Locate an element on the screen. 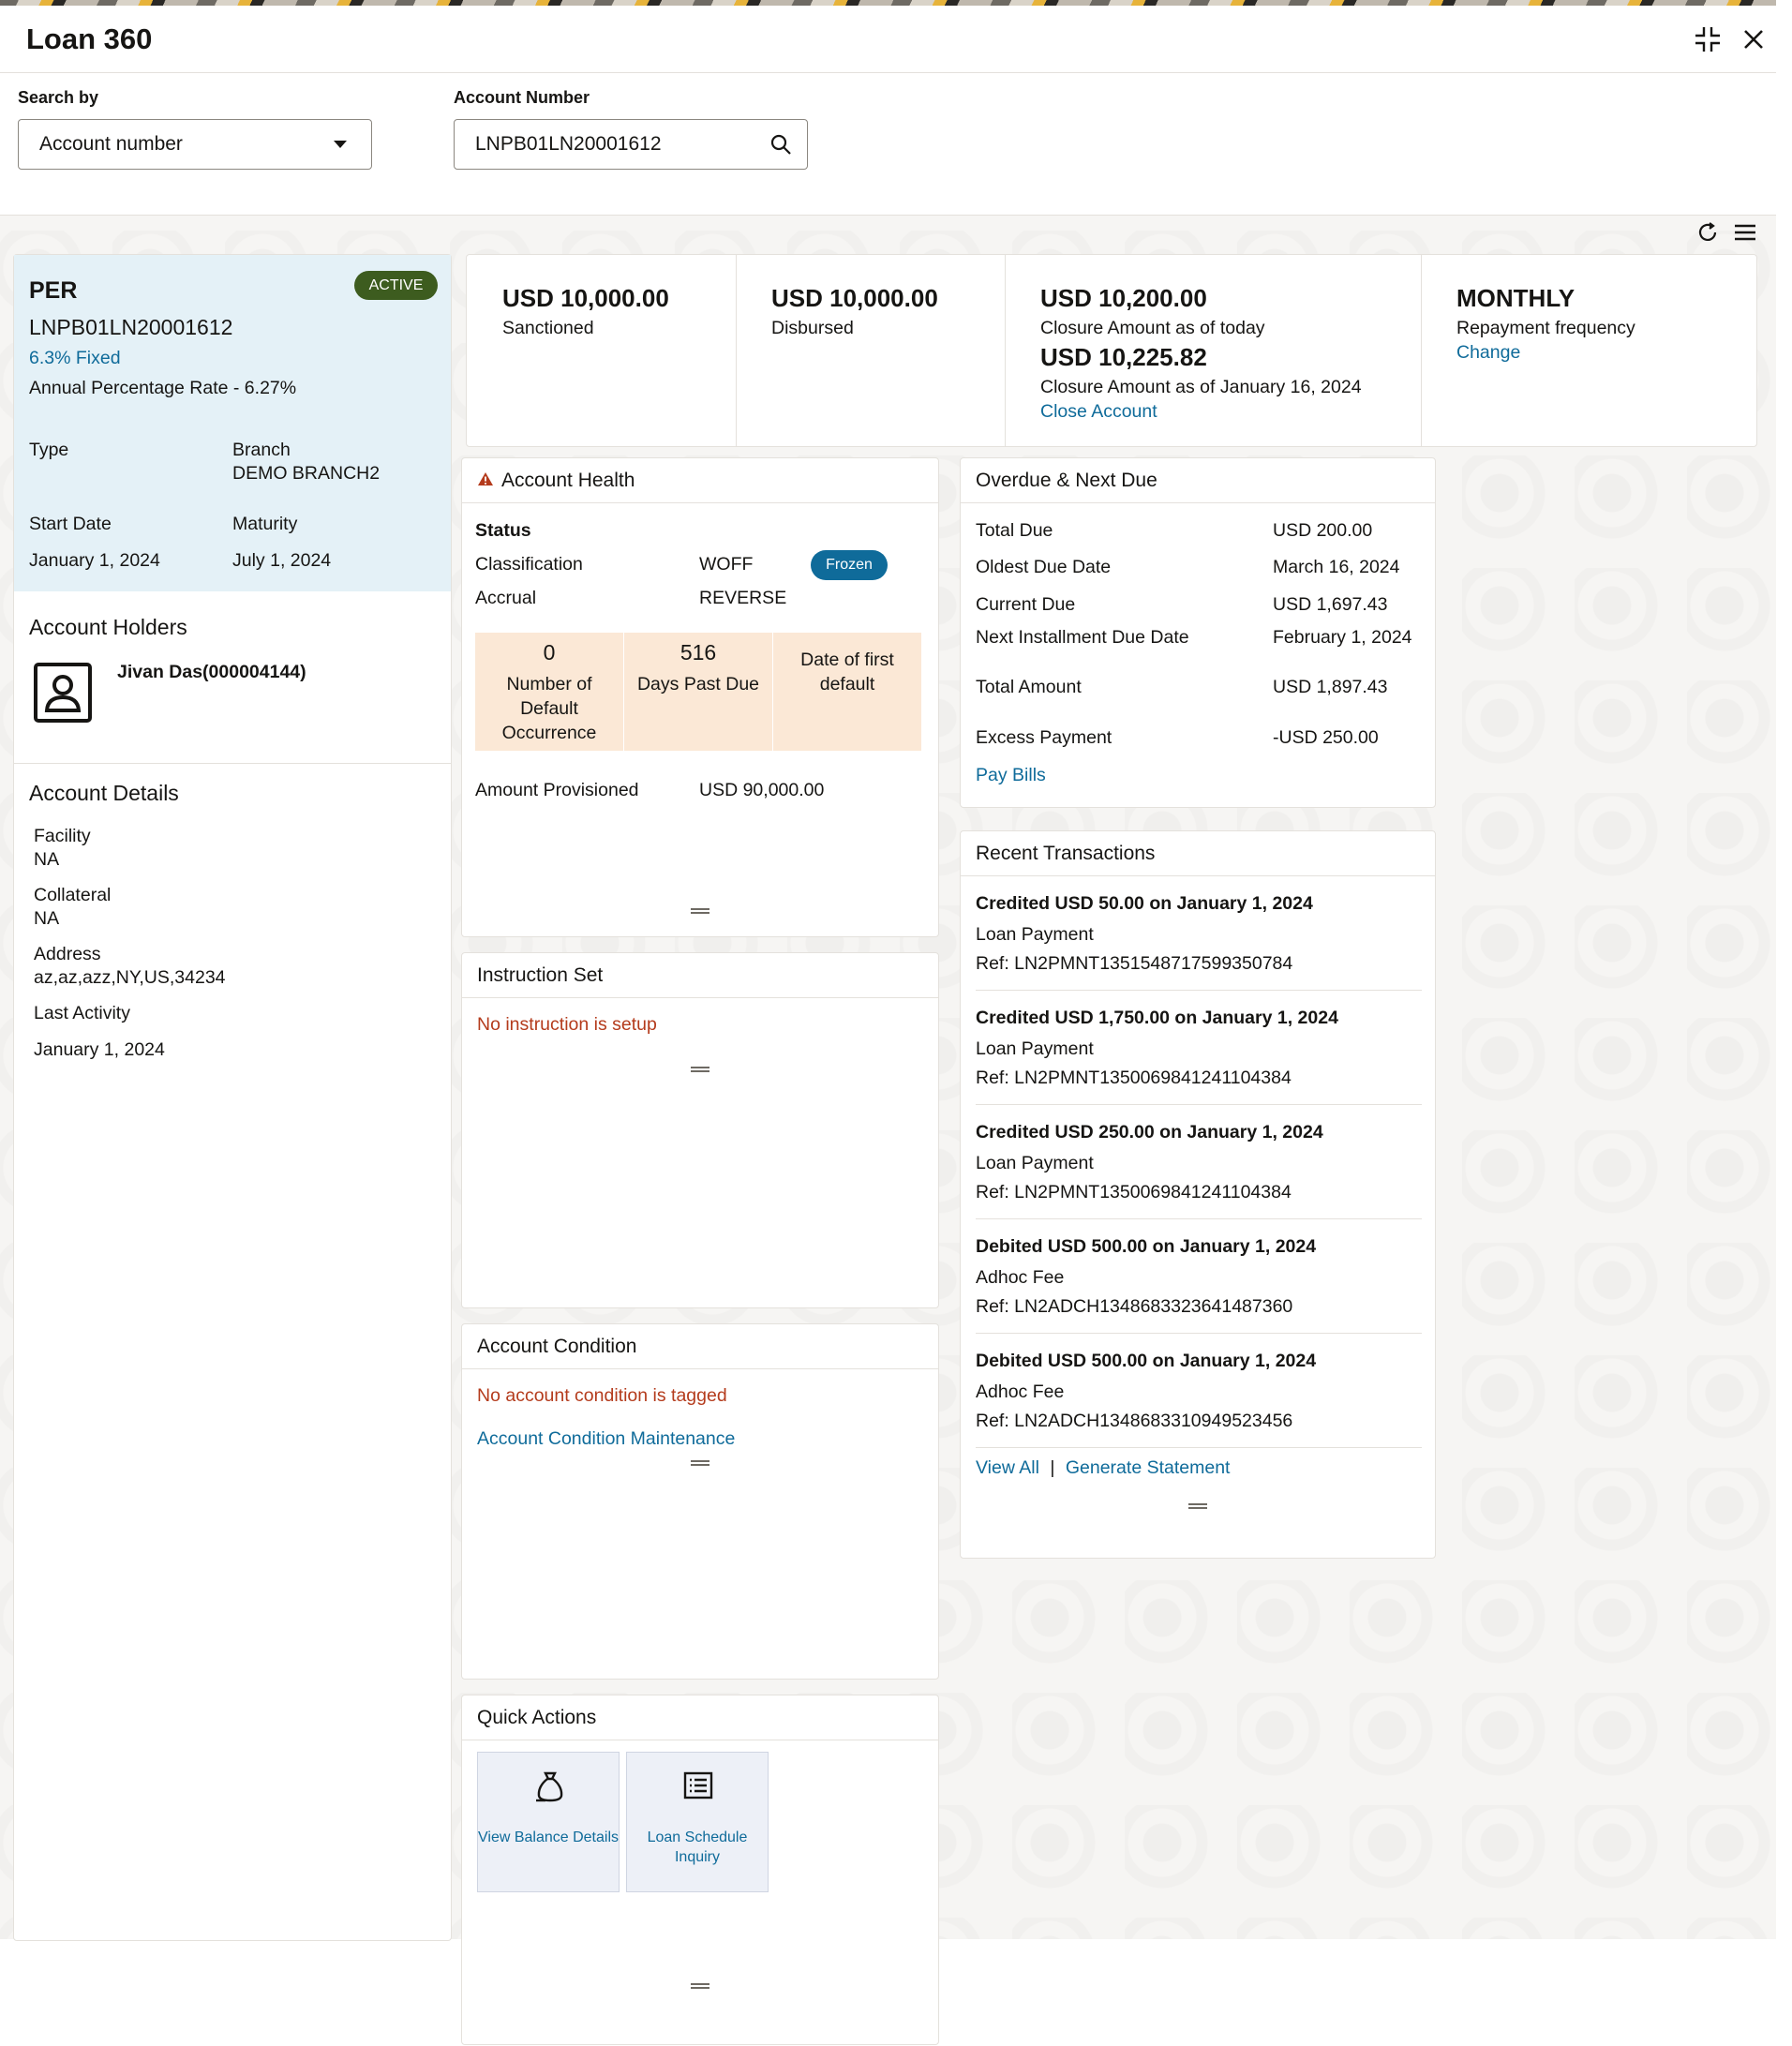 The image size is (1792, 2046). first-default-tile: Date of first default is located at coordinates (847, 692).